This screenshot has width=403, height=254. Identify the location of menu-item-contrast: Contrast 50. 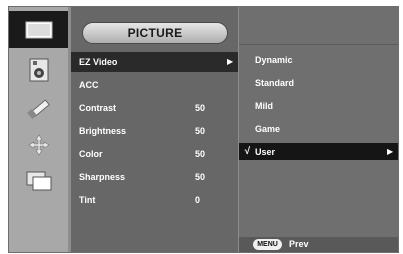
(154, 108).